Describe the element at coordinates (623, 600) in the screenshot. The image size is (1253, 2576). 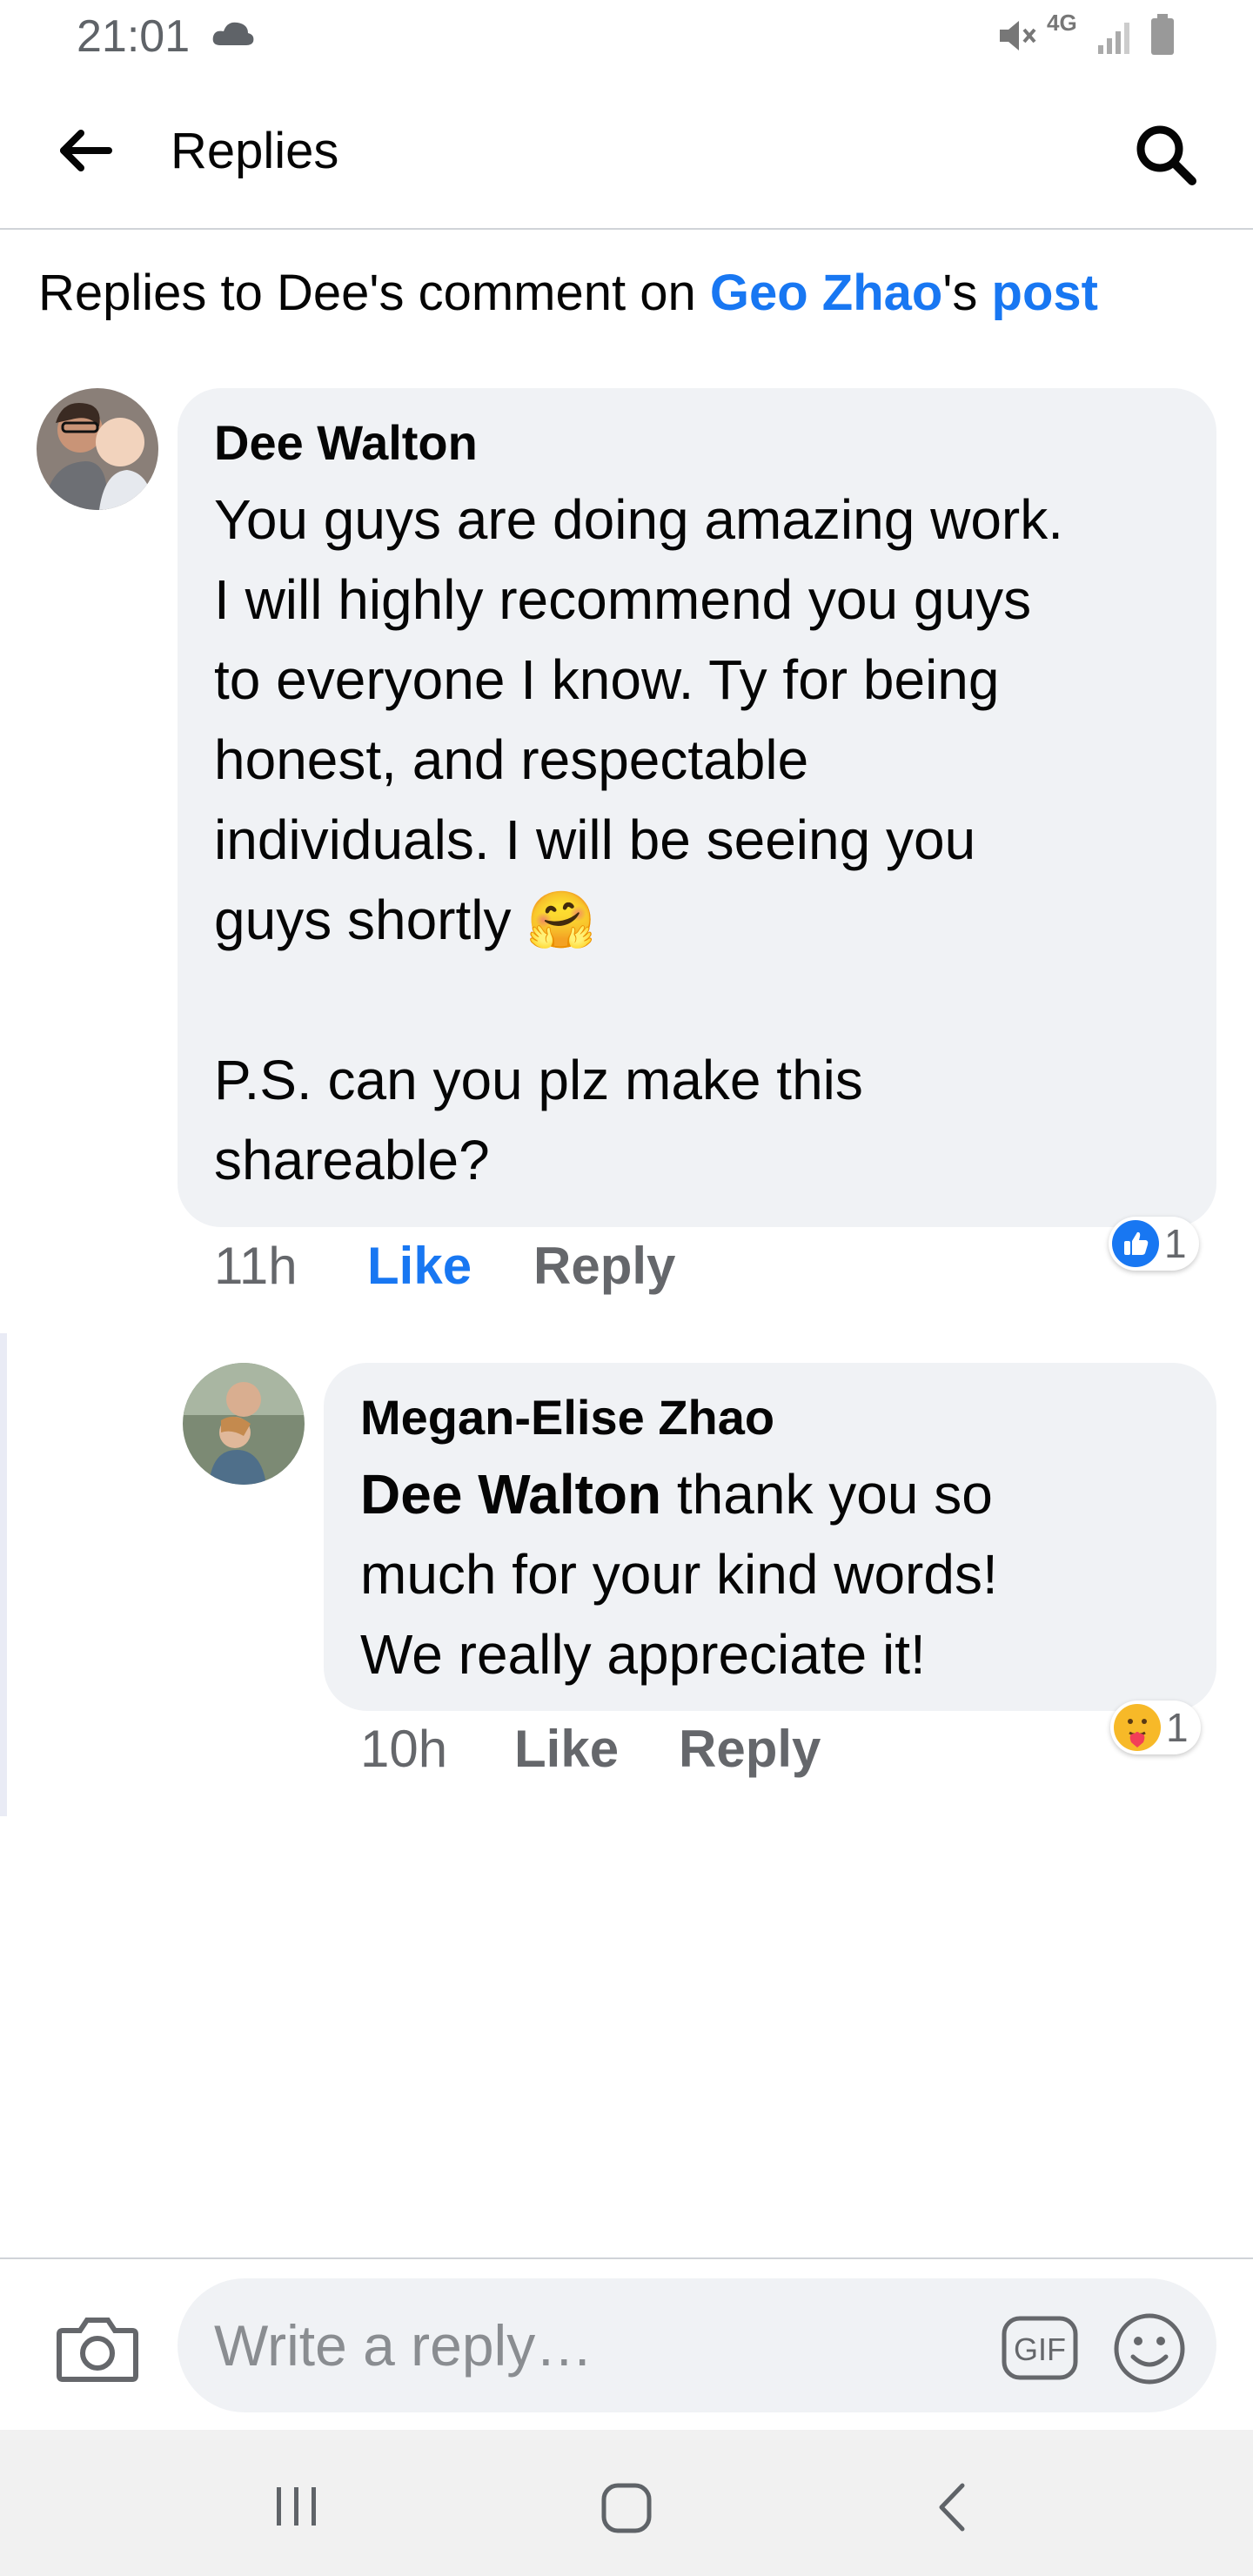
I see `comment-line: I will highly recommend you guys` at that location.